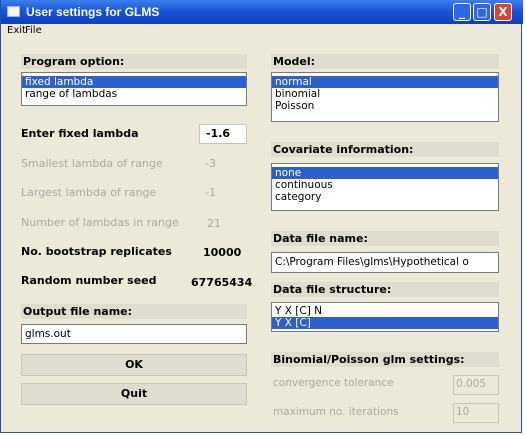  I want to click on iterations-input: 10, so click(476, 413).